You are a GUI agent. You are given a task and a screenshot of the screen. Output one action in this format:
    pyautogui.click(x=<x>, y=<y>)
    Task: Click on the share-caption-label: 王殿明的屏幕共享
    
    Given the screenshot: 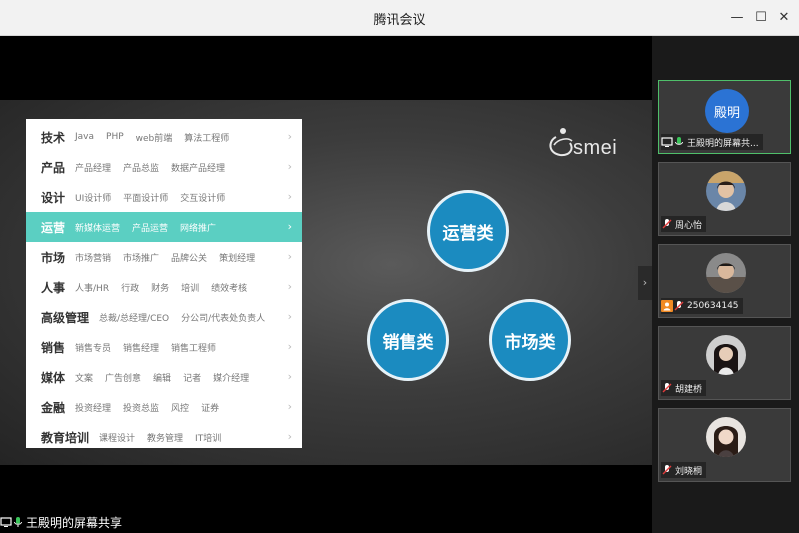 What is the action you would take?
    pyautogui.click(x=74, y=522)
    